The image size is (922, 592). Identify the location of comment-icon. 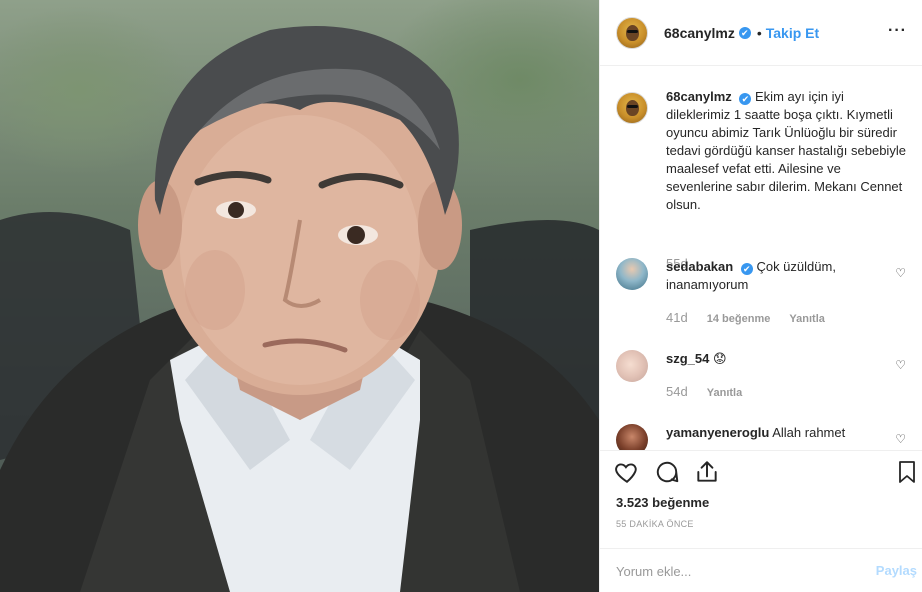
(667, 474).